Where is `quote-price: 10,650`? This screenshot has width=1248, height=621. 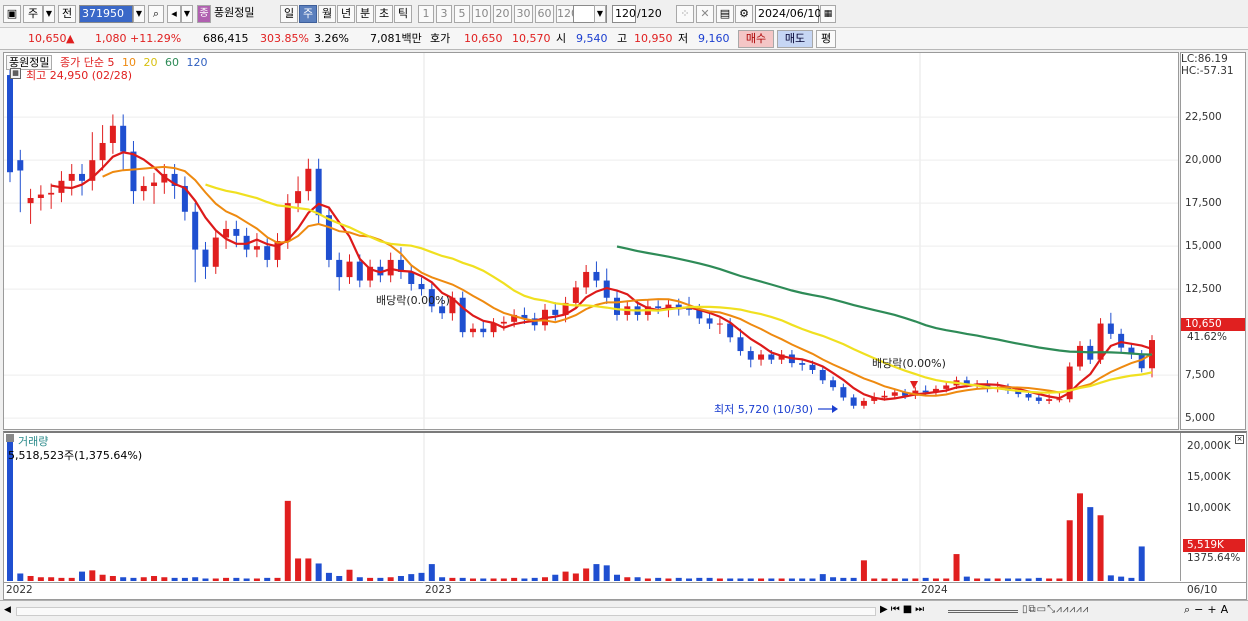
quote-price: 10,650 is located at coordinates (47, 38).